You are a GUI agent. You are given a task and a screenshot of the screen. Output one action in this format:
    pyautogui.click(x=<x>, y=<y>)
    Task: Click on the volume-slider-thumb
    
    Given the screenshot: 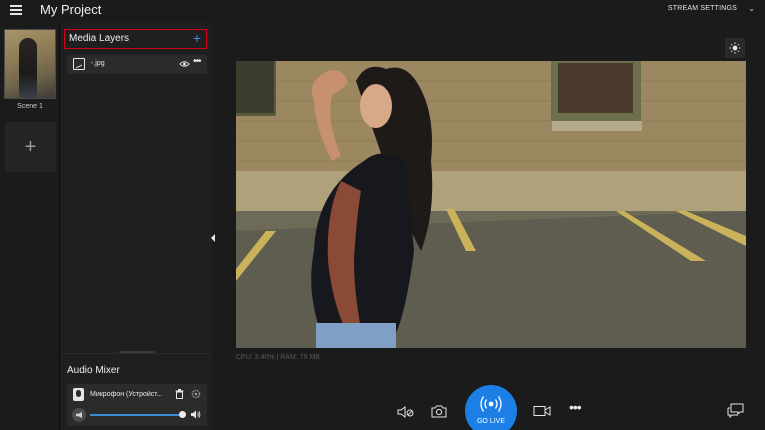 What is the action you would take?
    pyautogui.click(x=182, y=414)
    